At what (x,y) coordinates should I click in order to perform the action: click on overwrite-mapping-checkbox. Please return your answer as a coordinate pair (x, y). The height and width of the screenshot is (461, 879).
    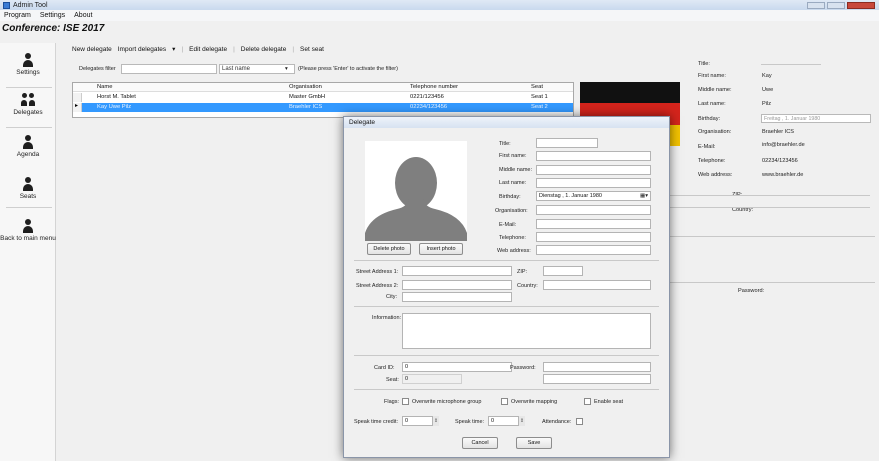
    Looking at the image, I should click on (504, 401).